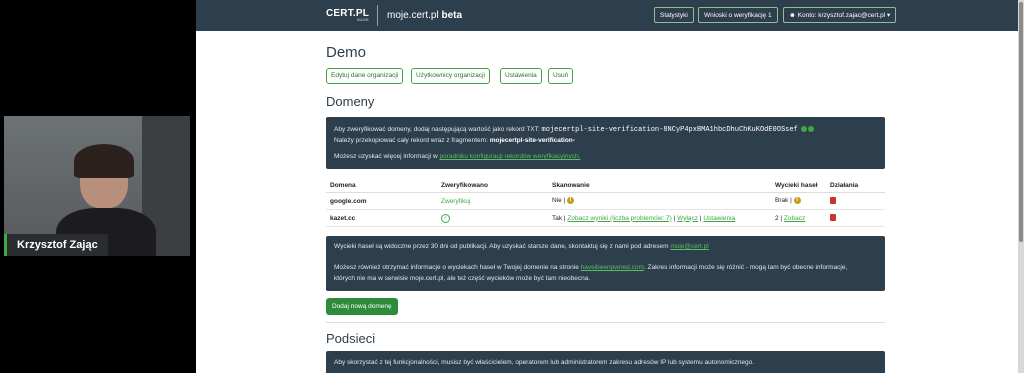 This screenshot has width=1024, height=373. Describe the element at coordinates (56, 245) in the screenshot. I see `participant-name: Krzysztof Zając` at that location.